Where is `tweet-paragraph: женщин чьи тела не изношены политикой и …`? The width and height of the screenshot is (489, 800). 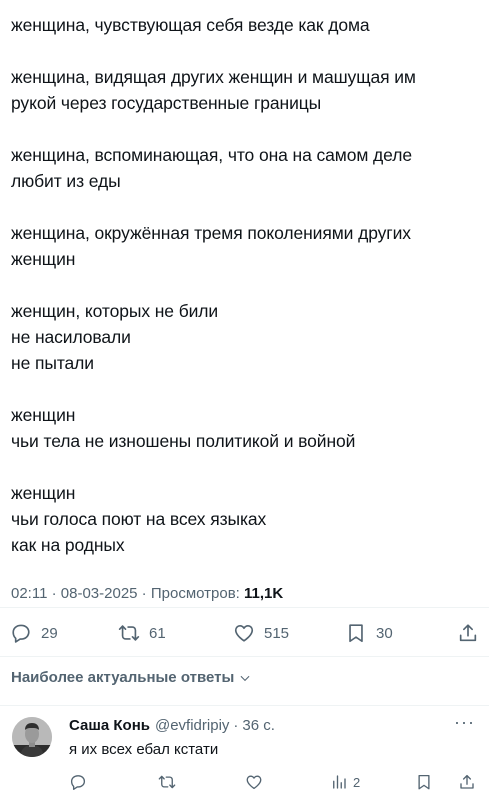
tweet-paragraph: женщин чьи тела не изношены политикой и … is located at coordinates (246, 428).